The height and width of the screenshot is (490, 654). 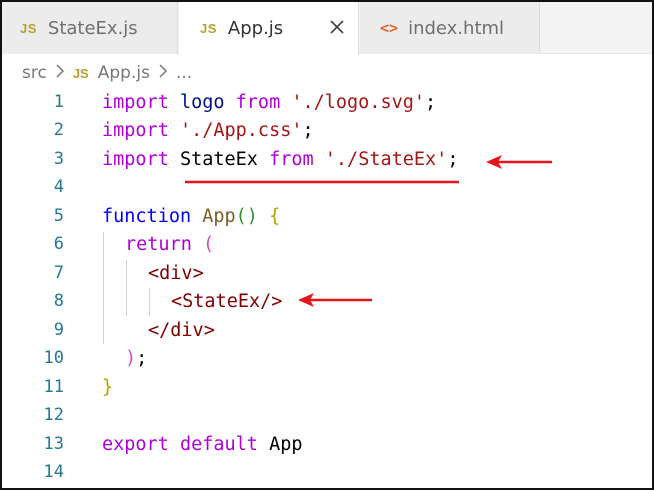 What do you see at coordinates (34, 73) in the screenshot?
I see `breadcrumb-folder: src` at bounding box center [34, 73].